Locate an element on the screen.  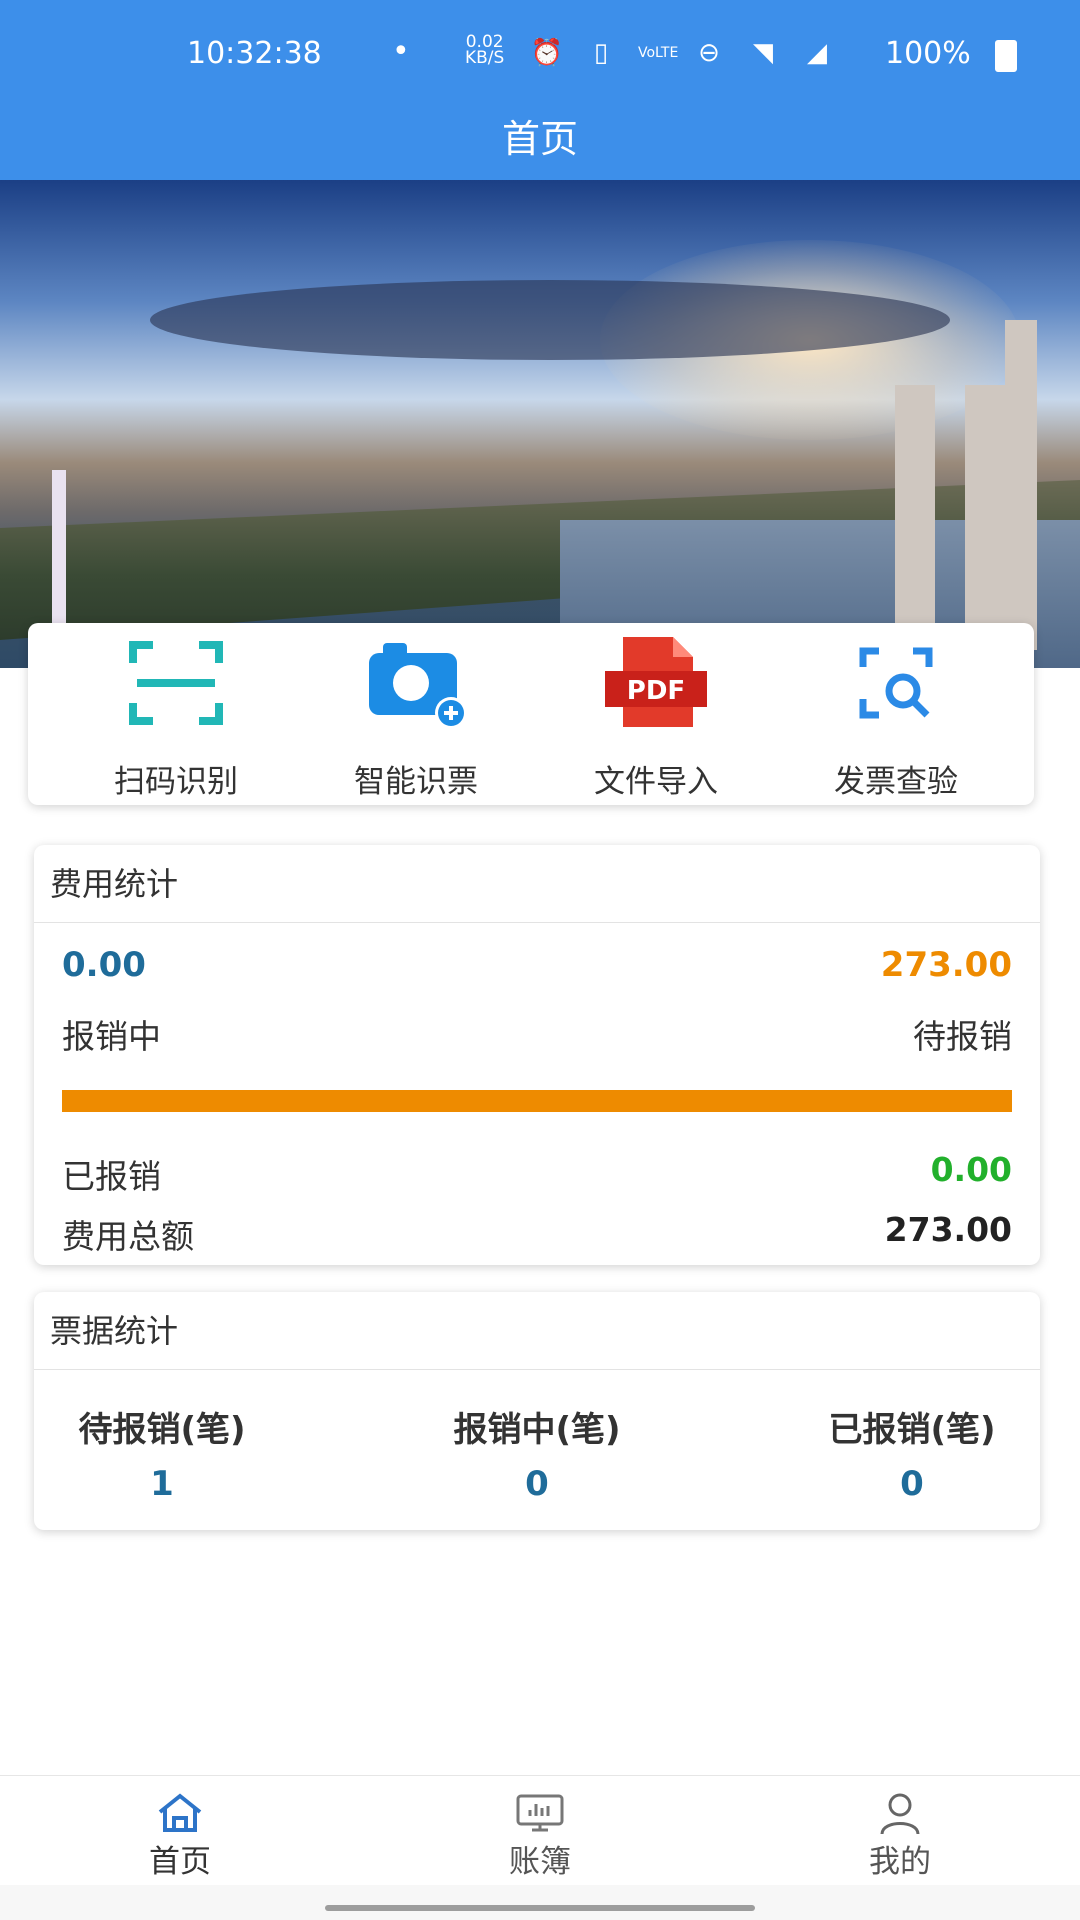
home-icon is located at coordinates (180, 1812).